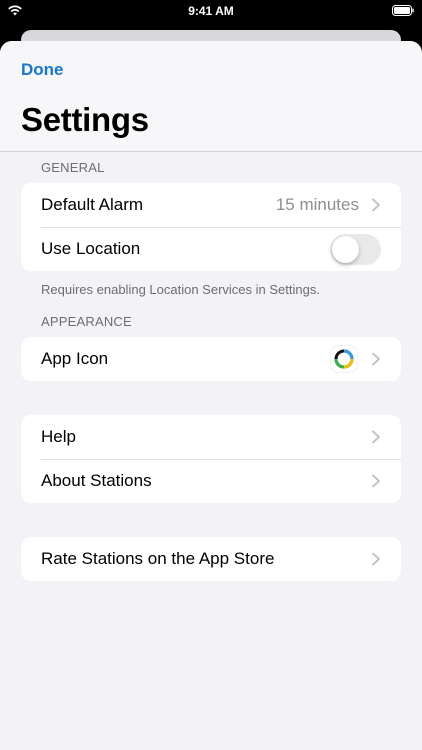  What do you see at coordinates (85, 119) in the screenshot?
I see `page-title: Settings` at bounding box center [85, 119].